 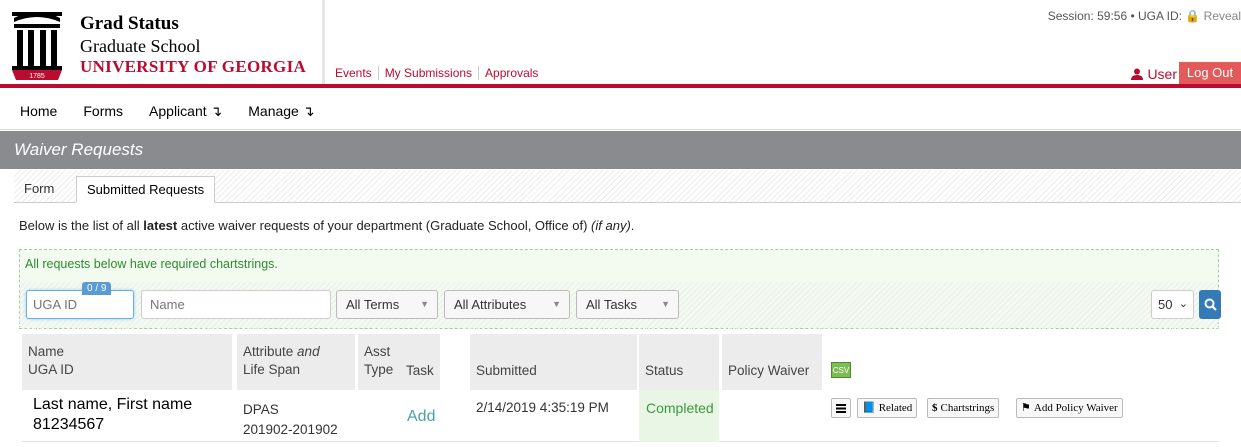 What do you see at coordinates (113, 404) in the screenshot?
I see `applicant-name: Last name, First name` at bounding box center [113, 404].